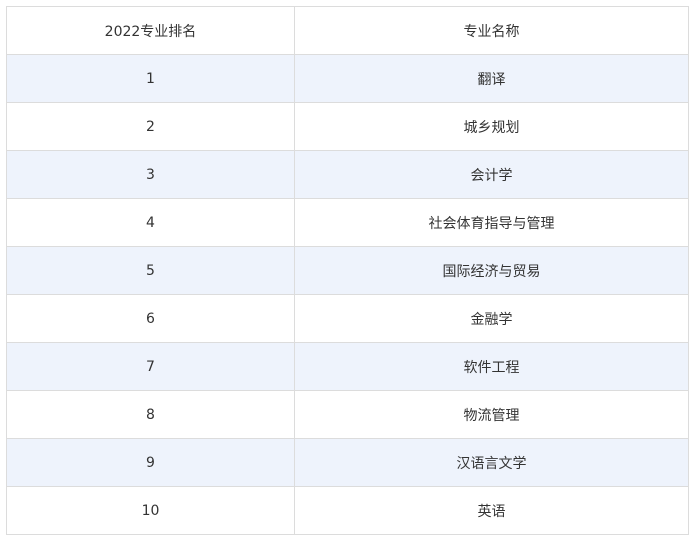 The height and width of the screenshot is (546, 694). I want to click on table-row: 7 软件工程, so click(347, 366).